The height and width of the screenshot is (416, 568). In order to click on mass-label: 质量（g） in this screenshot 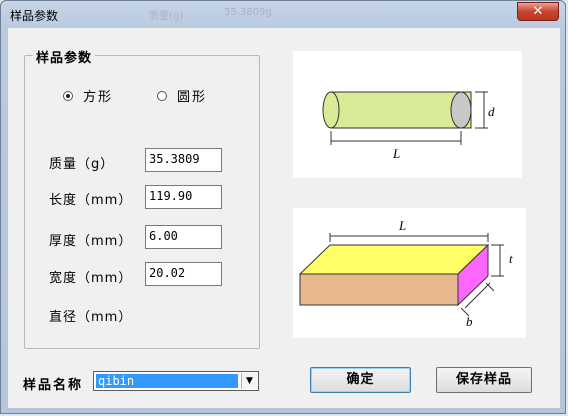, I will do `click(82, 164)`.